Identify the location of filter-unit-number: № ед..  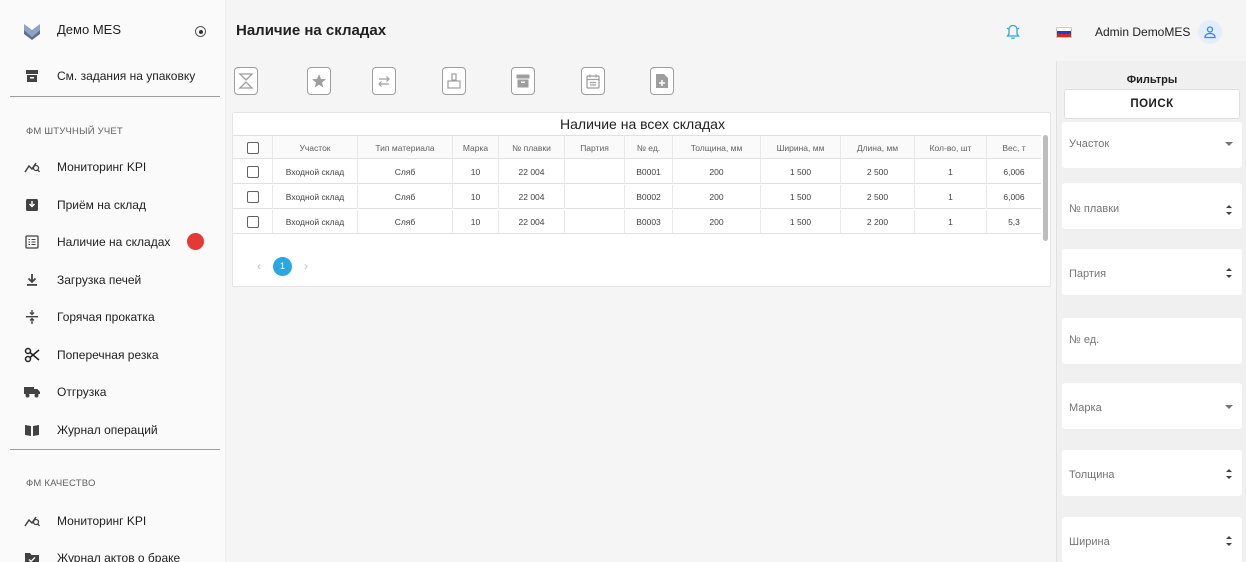
(1152, 341).